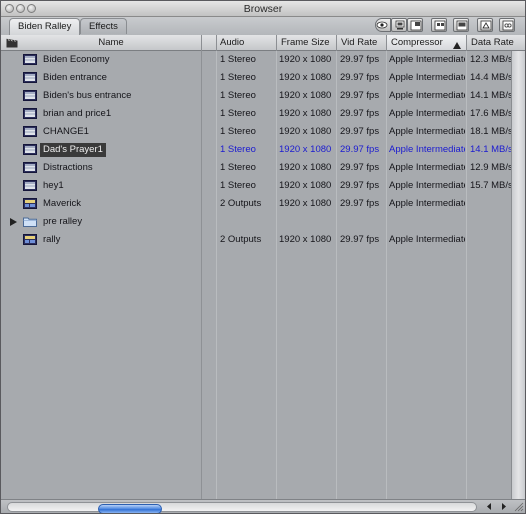  Describe the element at coordinates (12, 44) in the screenshot. I see `clapper-icon` at that location.